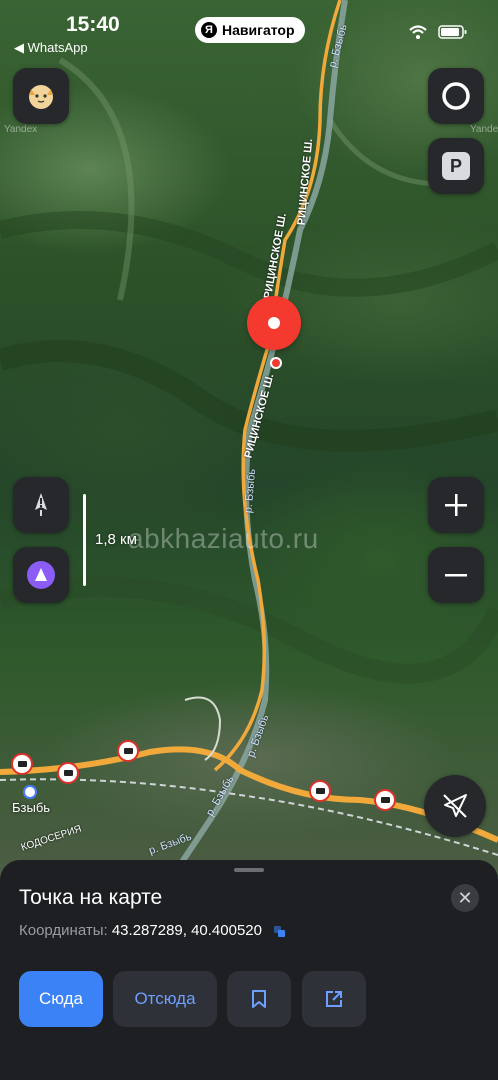  What do you see at coordinates (223, 538) in the screenshot?
I see `watermark: abkhaziauto.ru` at bounding box center [223, 538].